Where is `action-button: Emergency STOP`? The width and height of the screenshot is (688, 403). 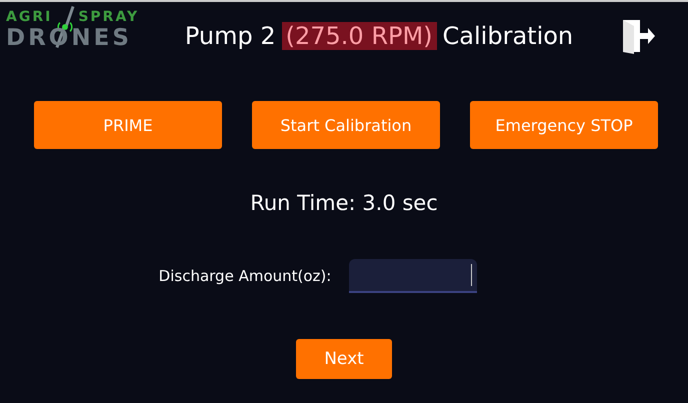
action-button: Emergency STOP is located at coordinates (564, 125).